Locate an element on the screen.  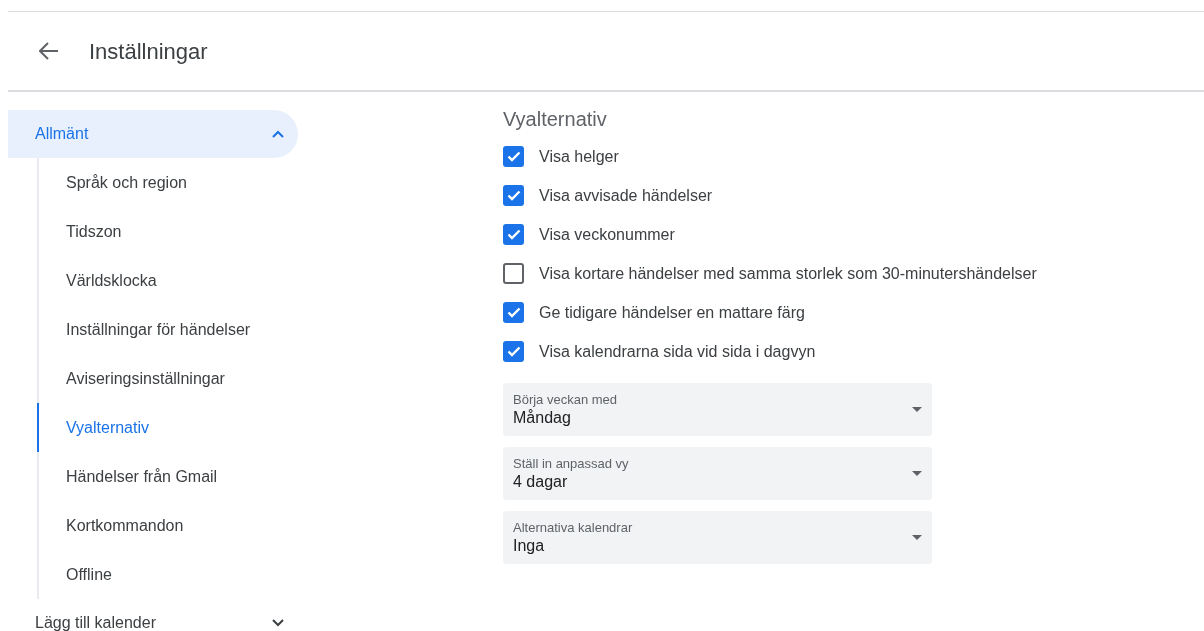
sidebar-item: Tidszon is located at coordinates (168, 231).